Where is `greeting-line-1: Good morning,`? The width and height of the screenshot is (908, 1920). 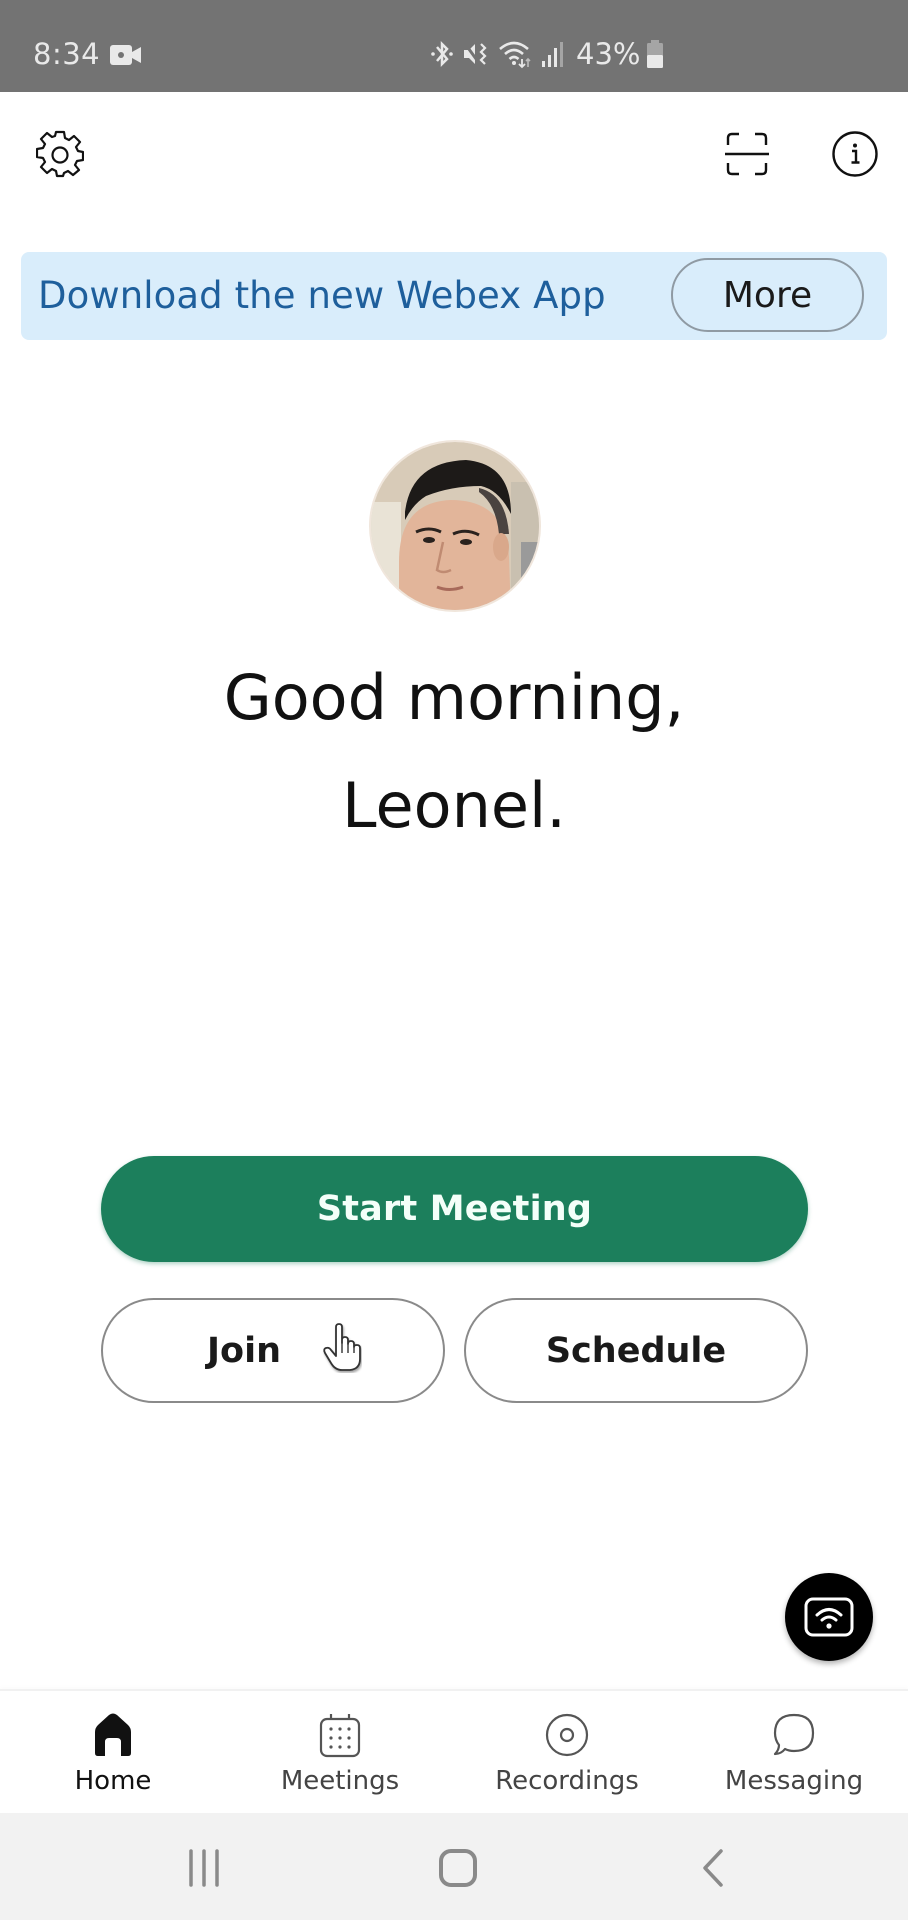 greeting-line-1: Good morning, is located at coordinates (454, 697).